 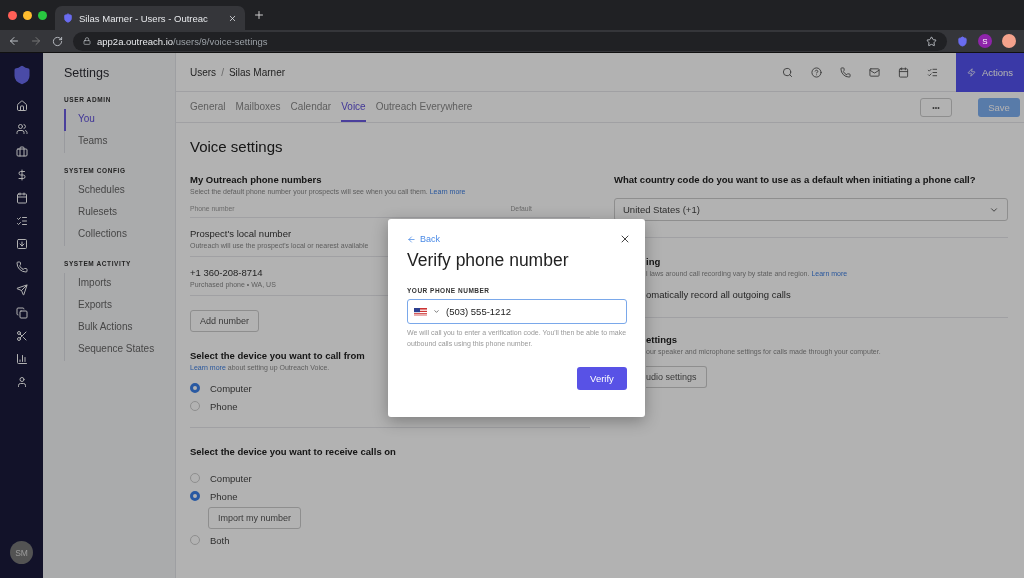 I want to click on tab: Outreach Everywhere, so click(x=424, y=107).